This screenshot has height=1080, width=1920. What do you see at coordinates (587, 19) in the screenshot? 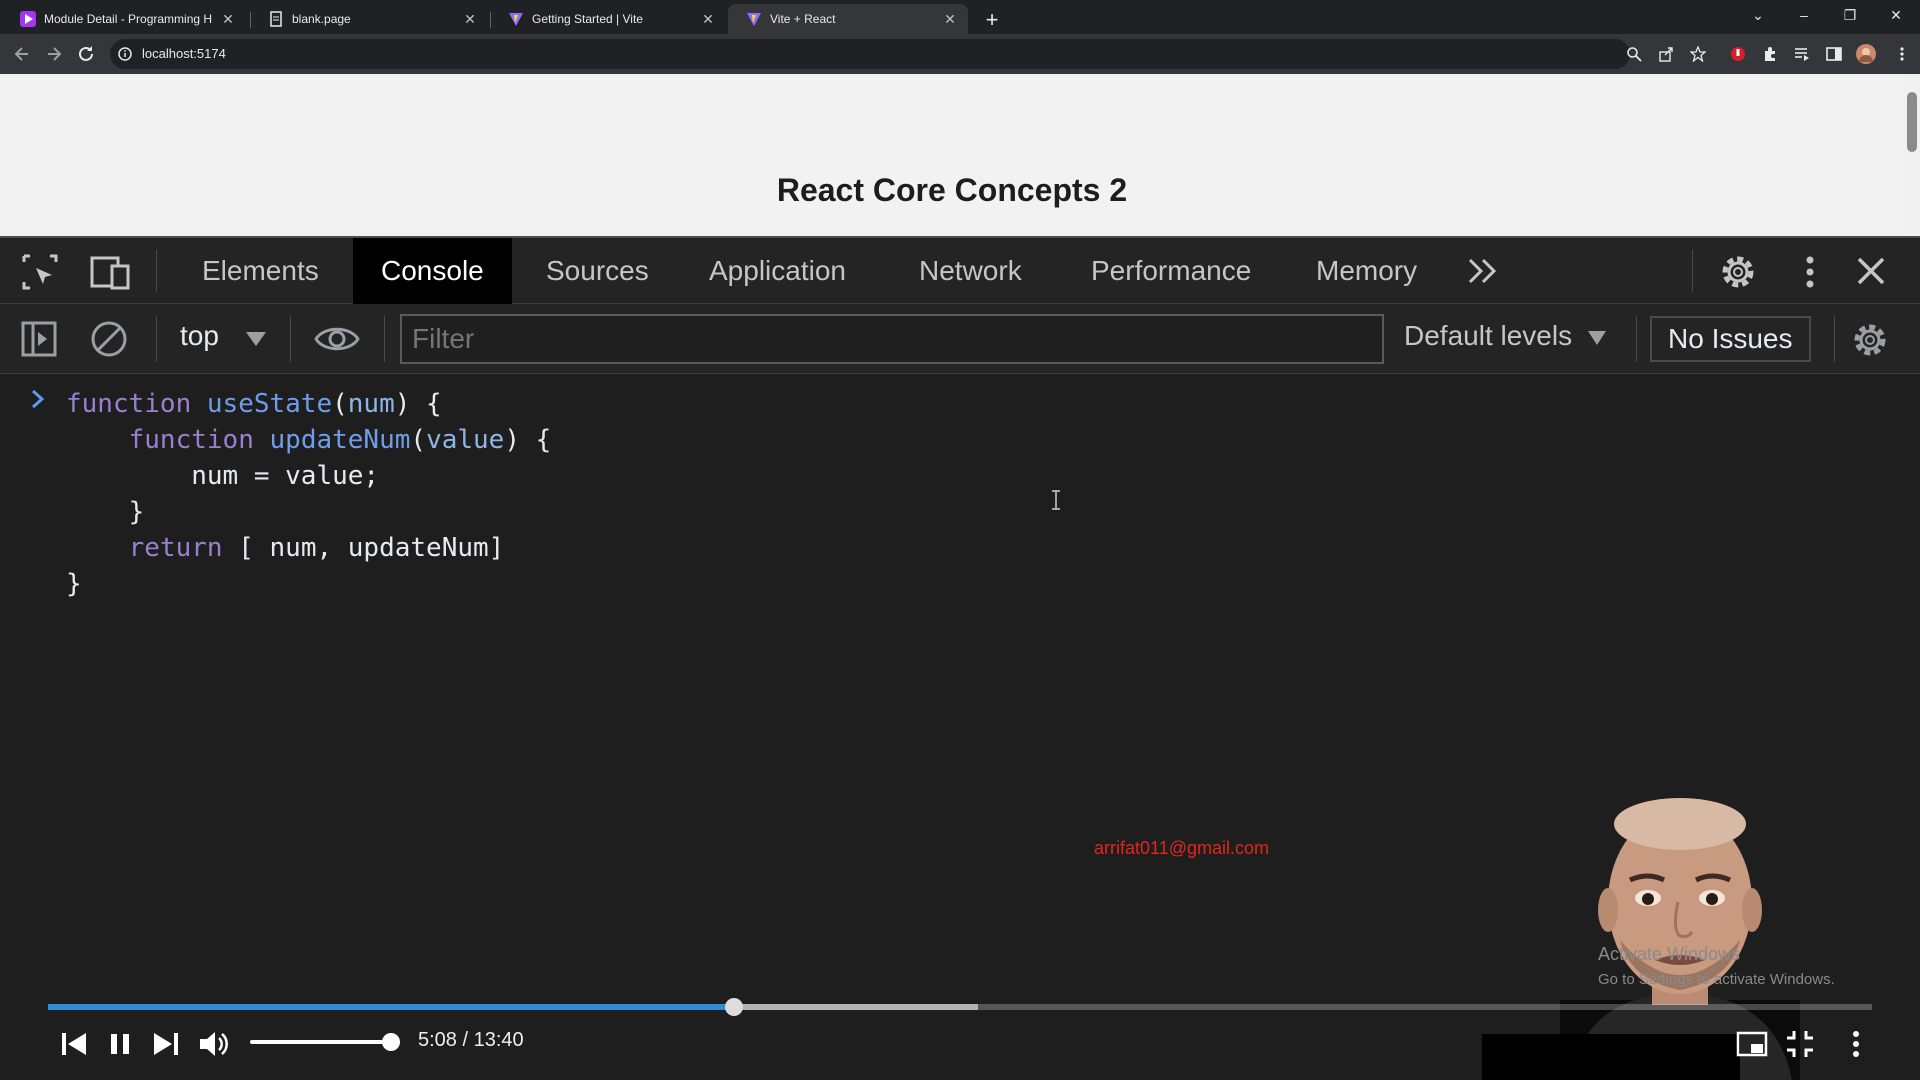
I see `tab-title: Getting Started | Vite` at bounding box center [587, 19].